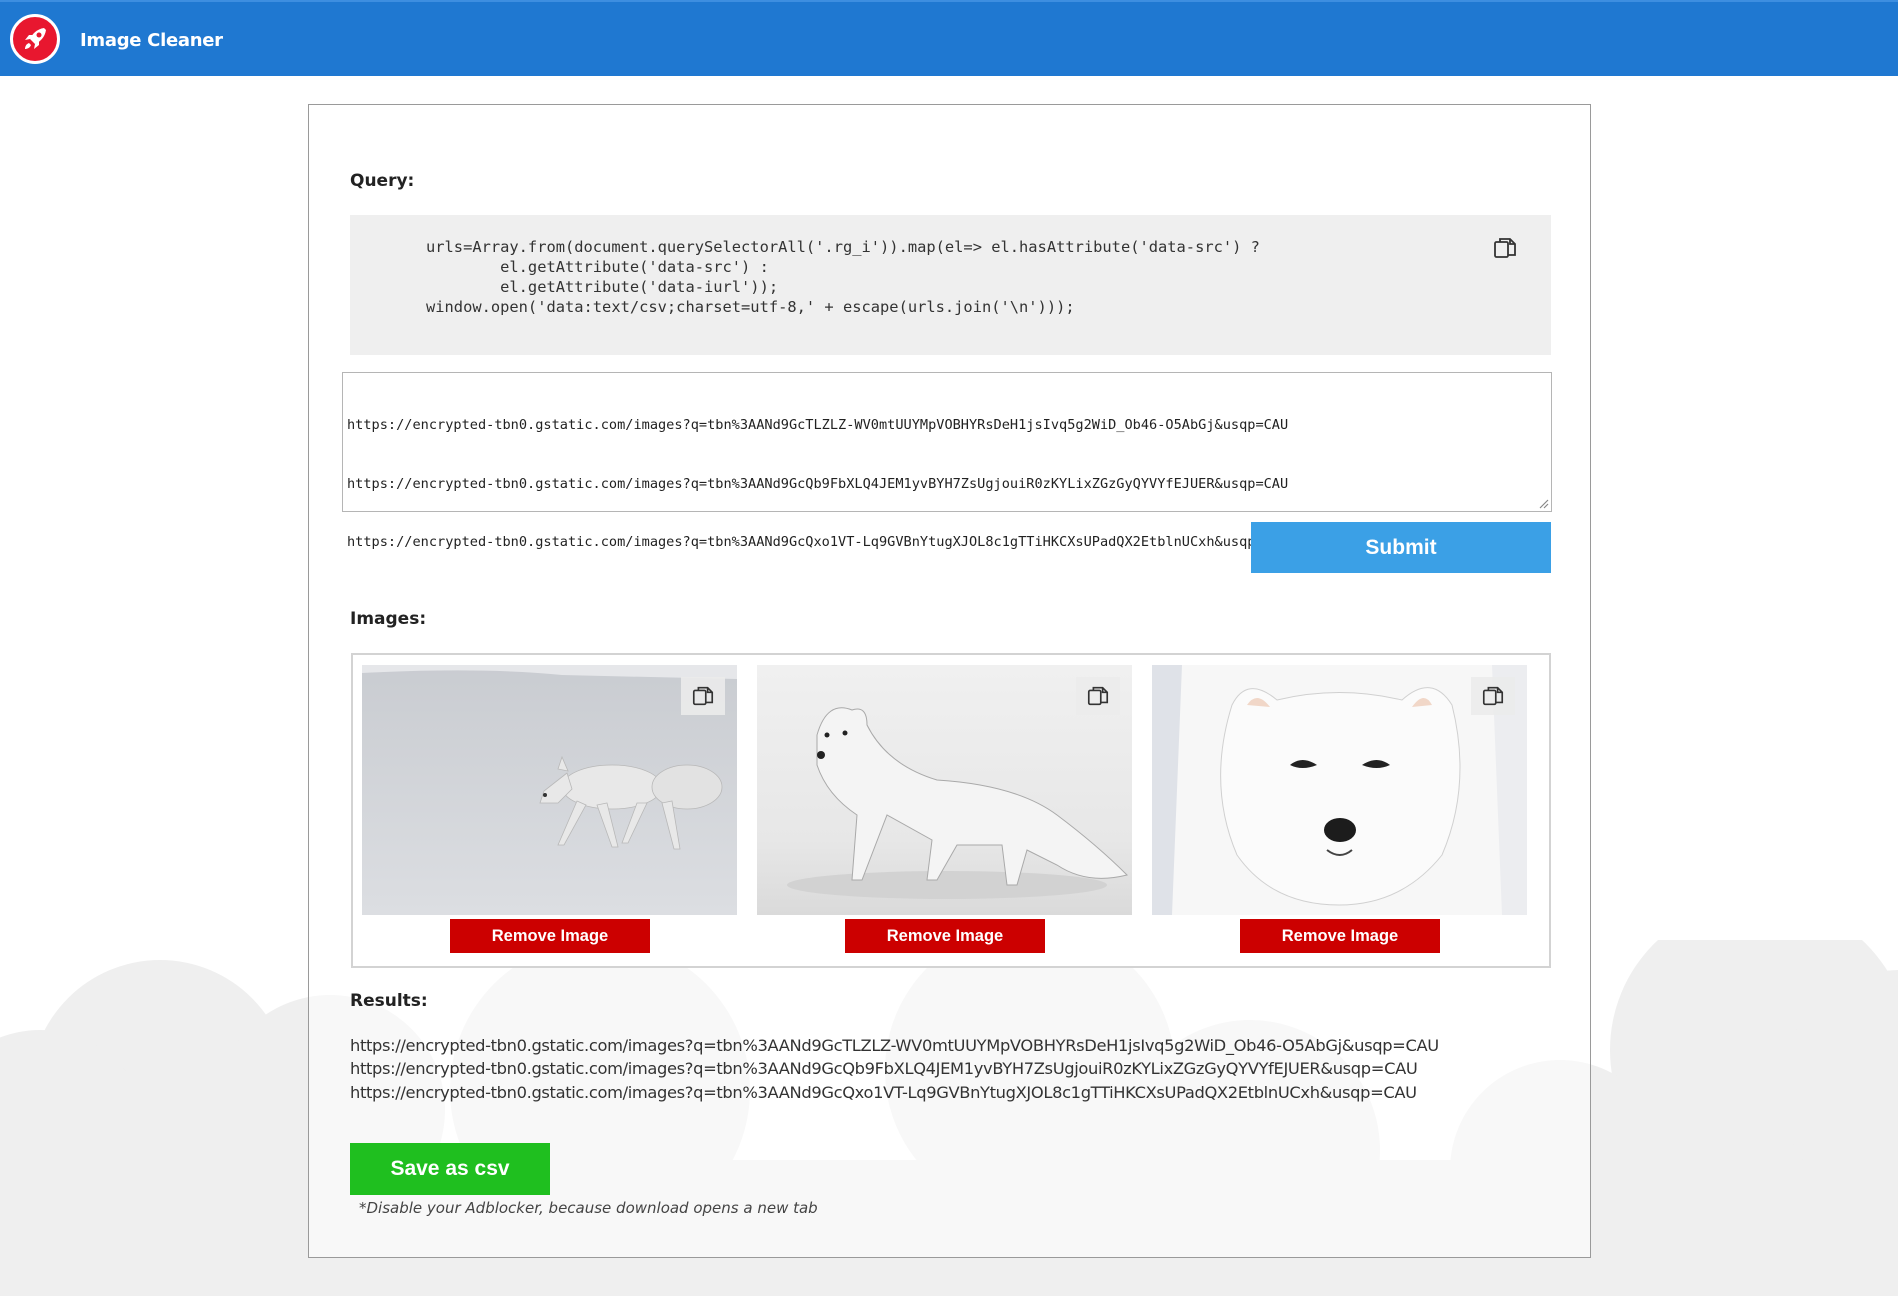  Describe the element at coordinates (382, 181) in the screenshot. I see `query-label: Query:` at that location.